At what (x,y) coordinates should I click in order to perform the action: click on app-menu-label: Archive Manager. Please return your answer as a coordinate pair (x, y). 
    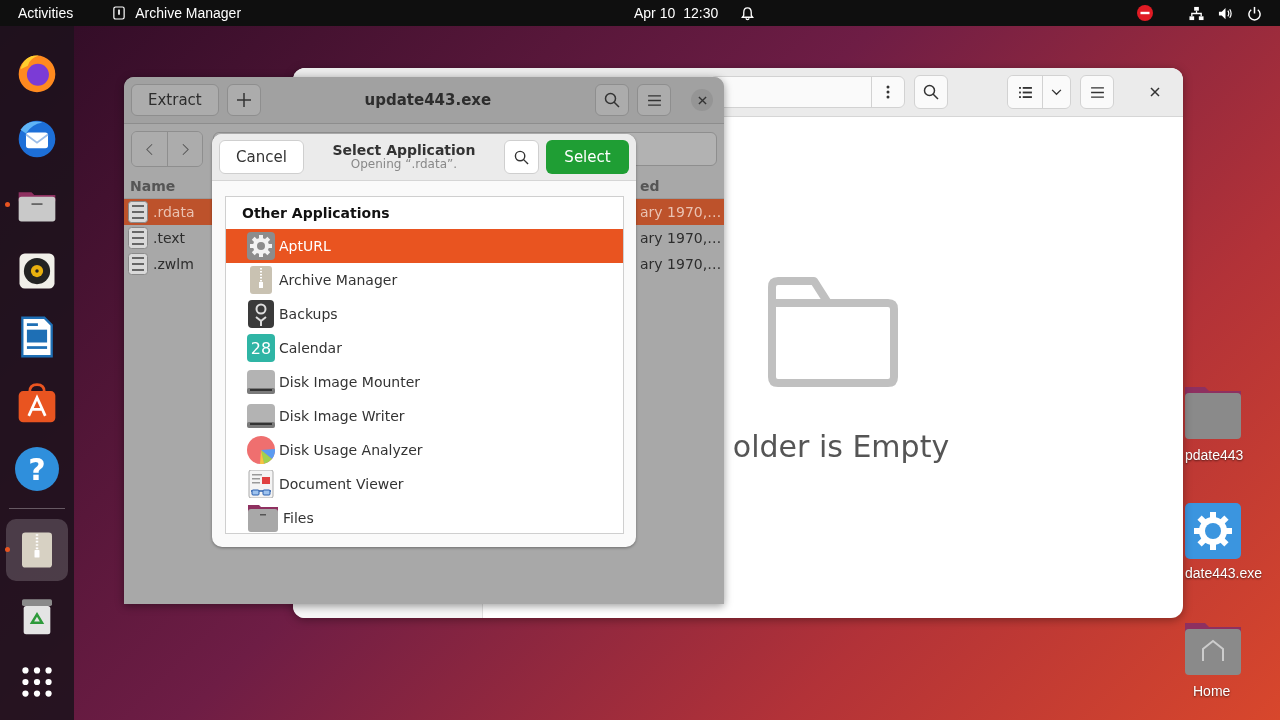
    Looking at the image, I should click on (188, 13).